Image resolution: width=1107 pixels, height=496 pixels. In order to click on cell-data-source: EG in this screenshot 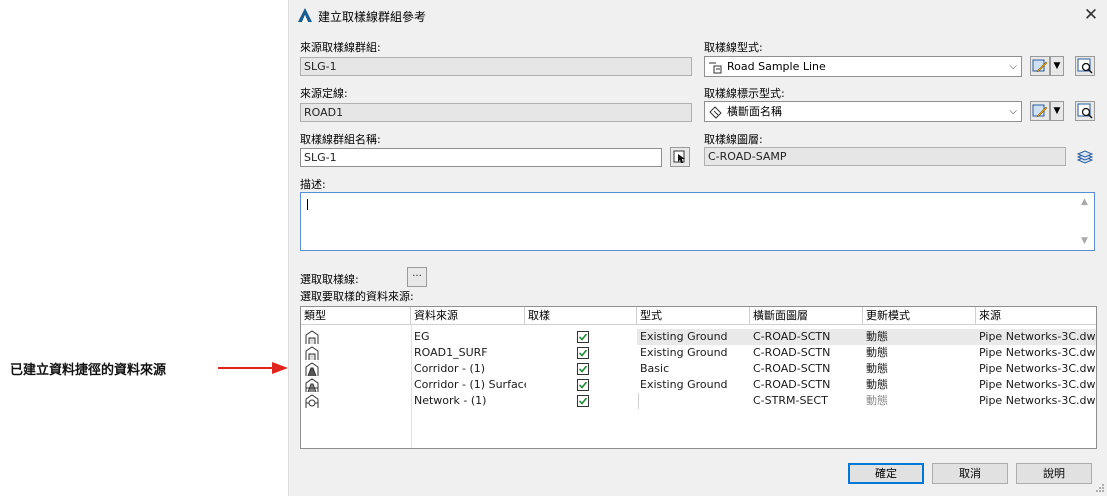, I will do `click(422, 336)`.